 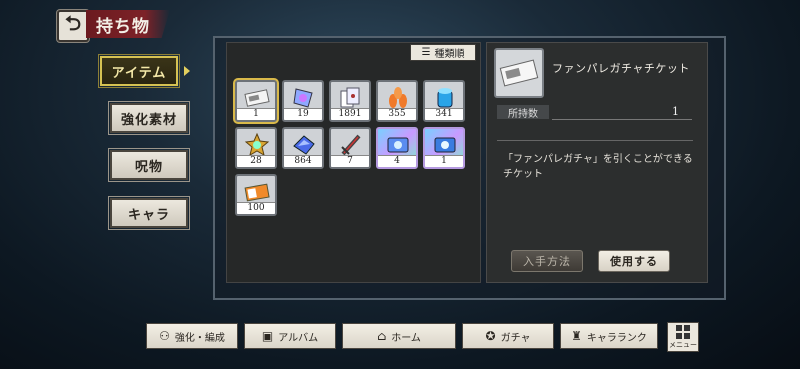 I want to click on menu-button: メニュー, so click(x=683, y=337).